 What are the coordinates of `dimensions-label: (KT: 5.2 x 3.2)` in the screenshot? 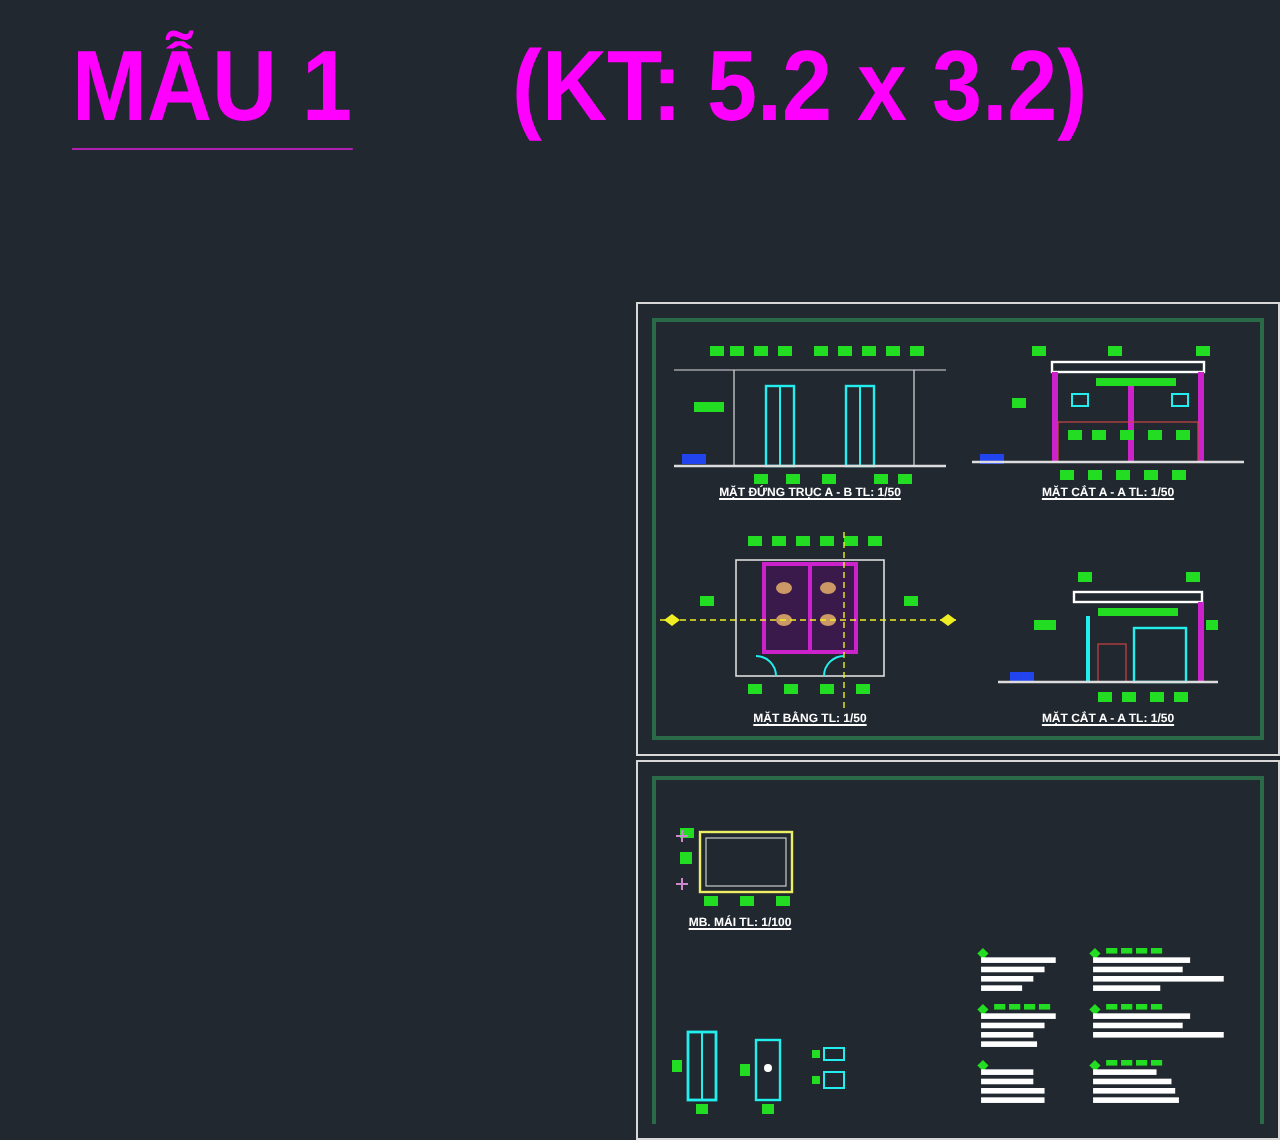 It's located at (799, 86).